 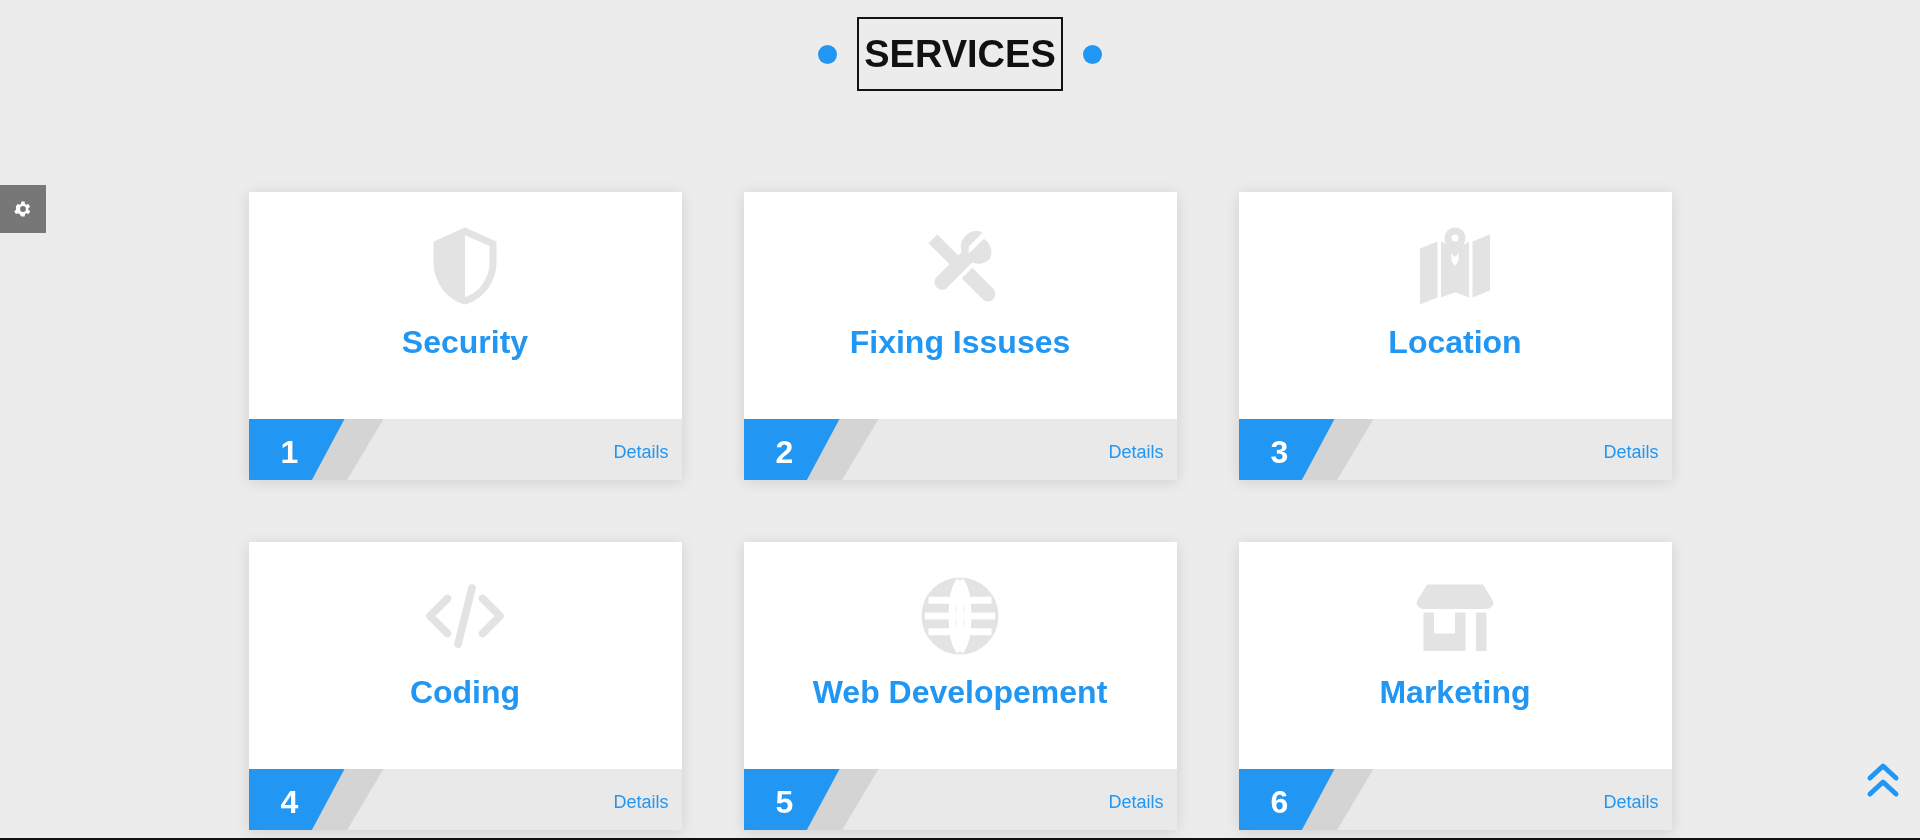 I want to click on settings-button, so click(x=23, y=209).